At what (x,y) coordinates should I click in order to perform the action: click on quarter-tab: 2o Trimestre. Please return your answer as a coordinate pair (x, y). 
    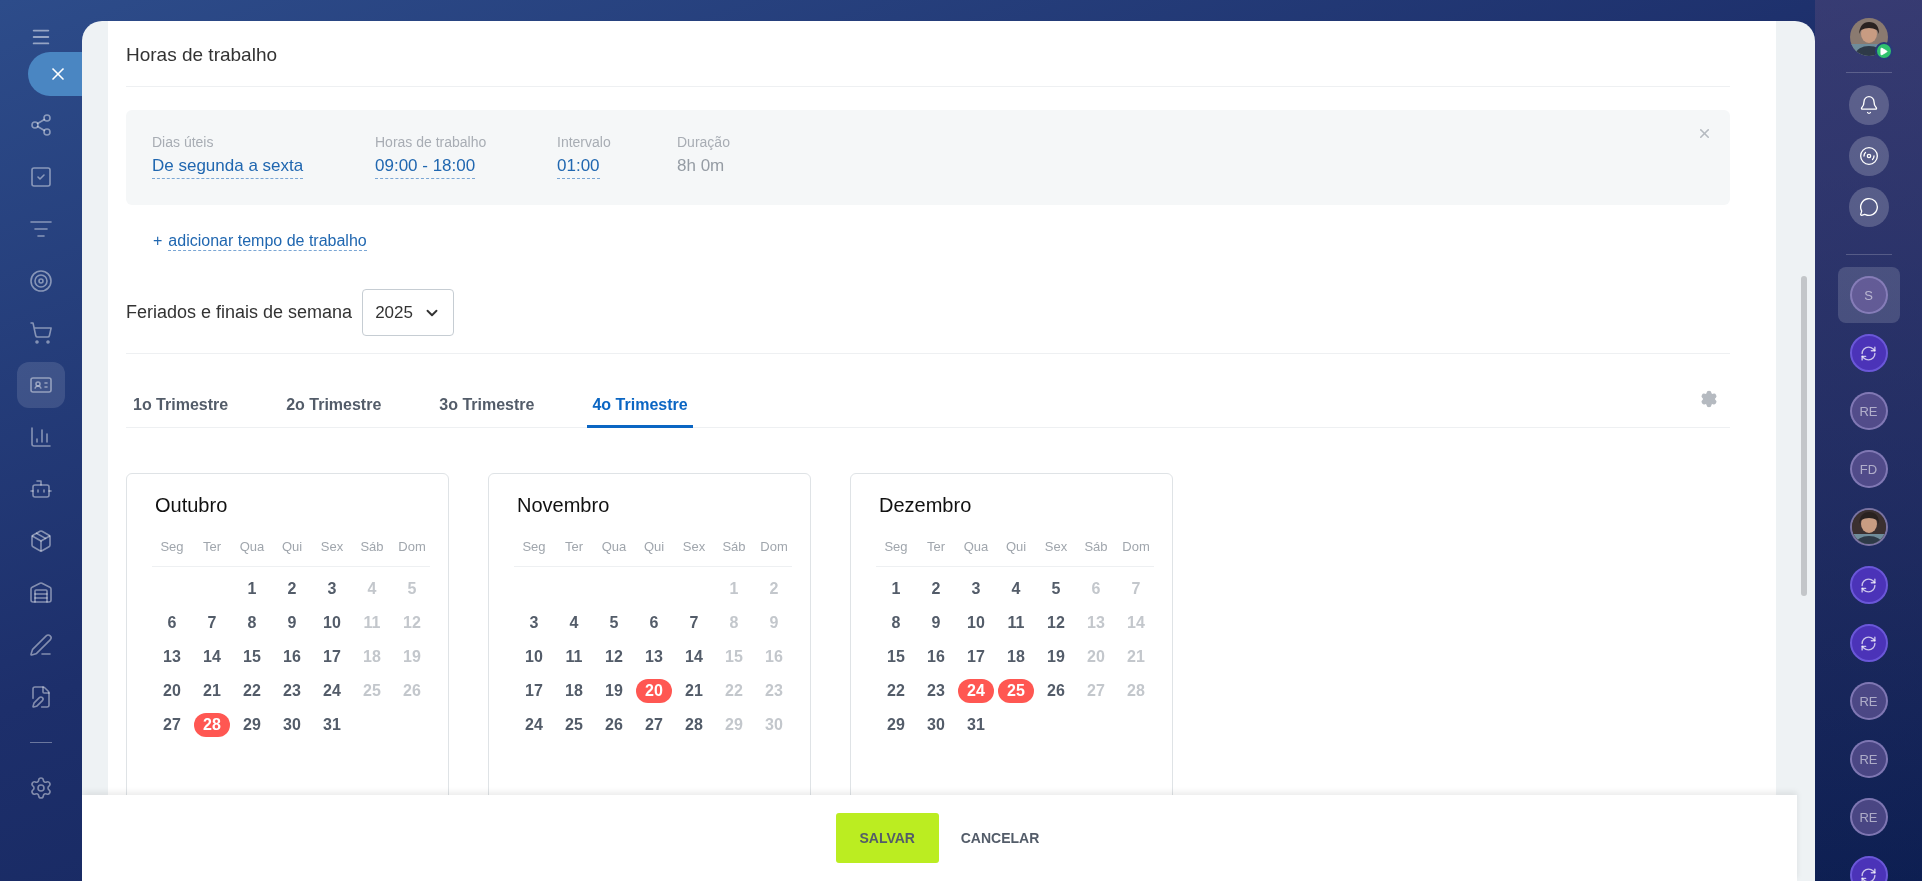
    Looking at the image, I should click on (334, 412).